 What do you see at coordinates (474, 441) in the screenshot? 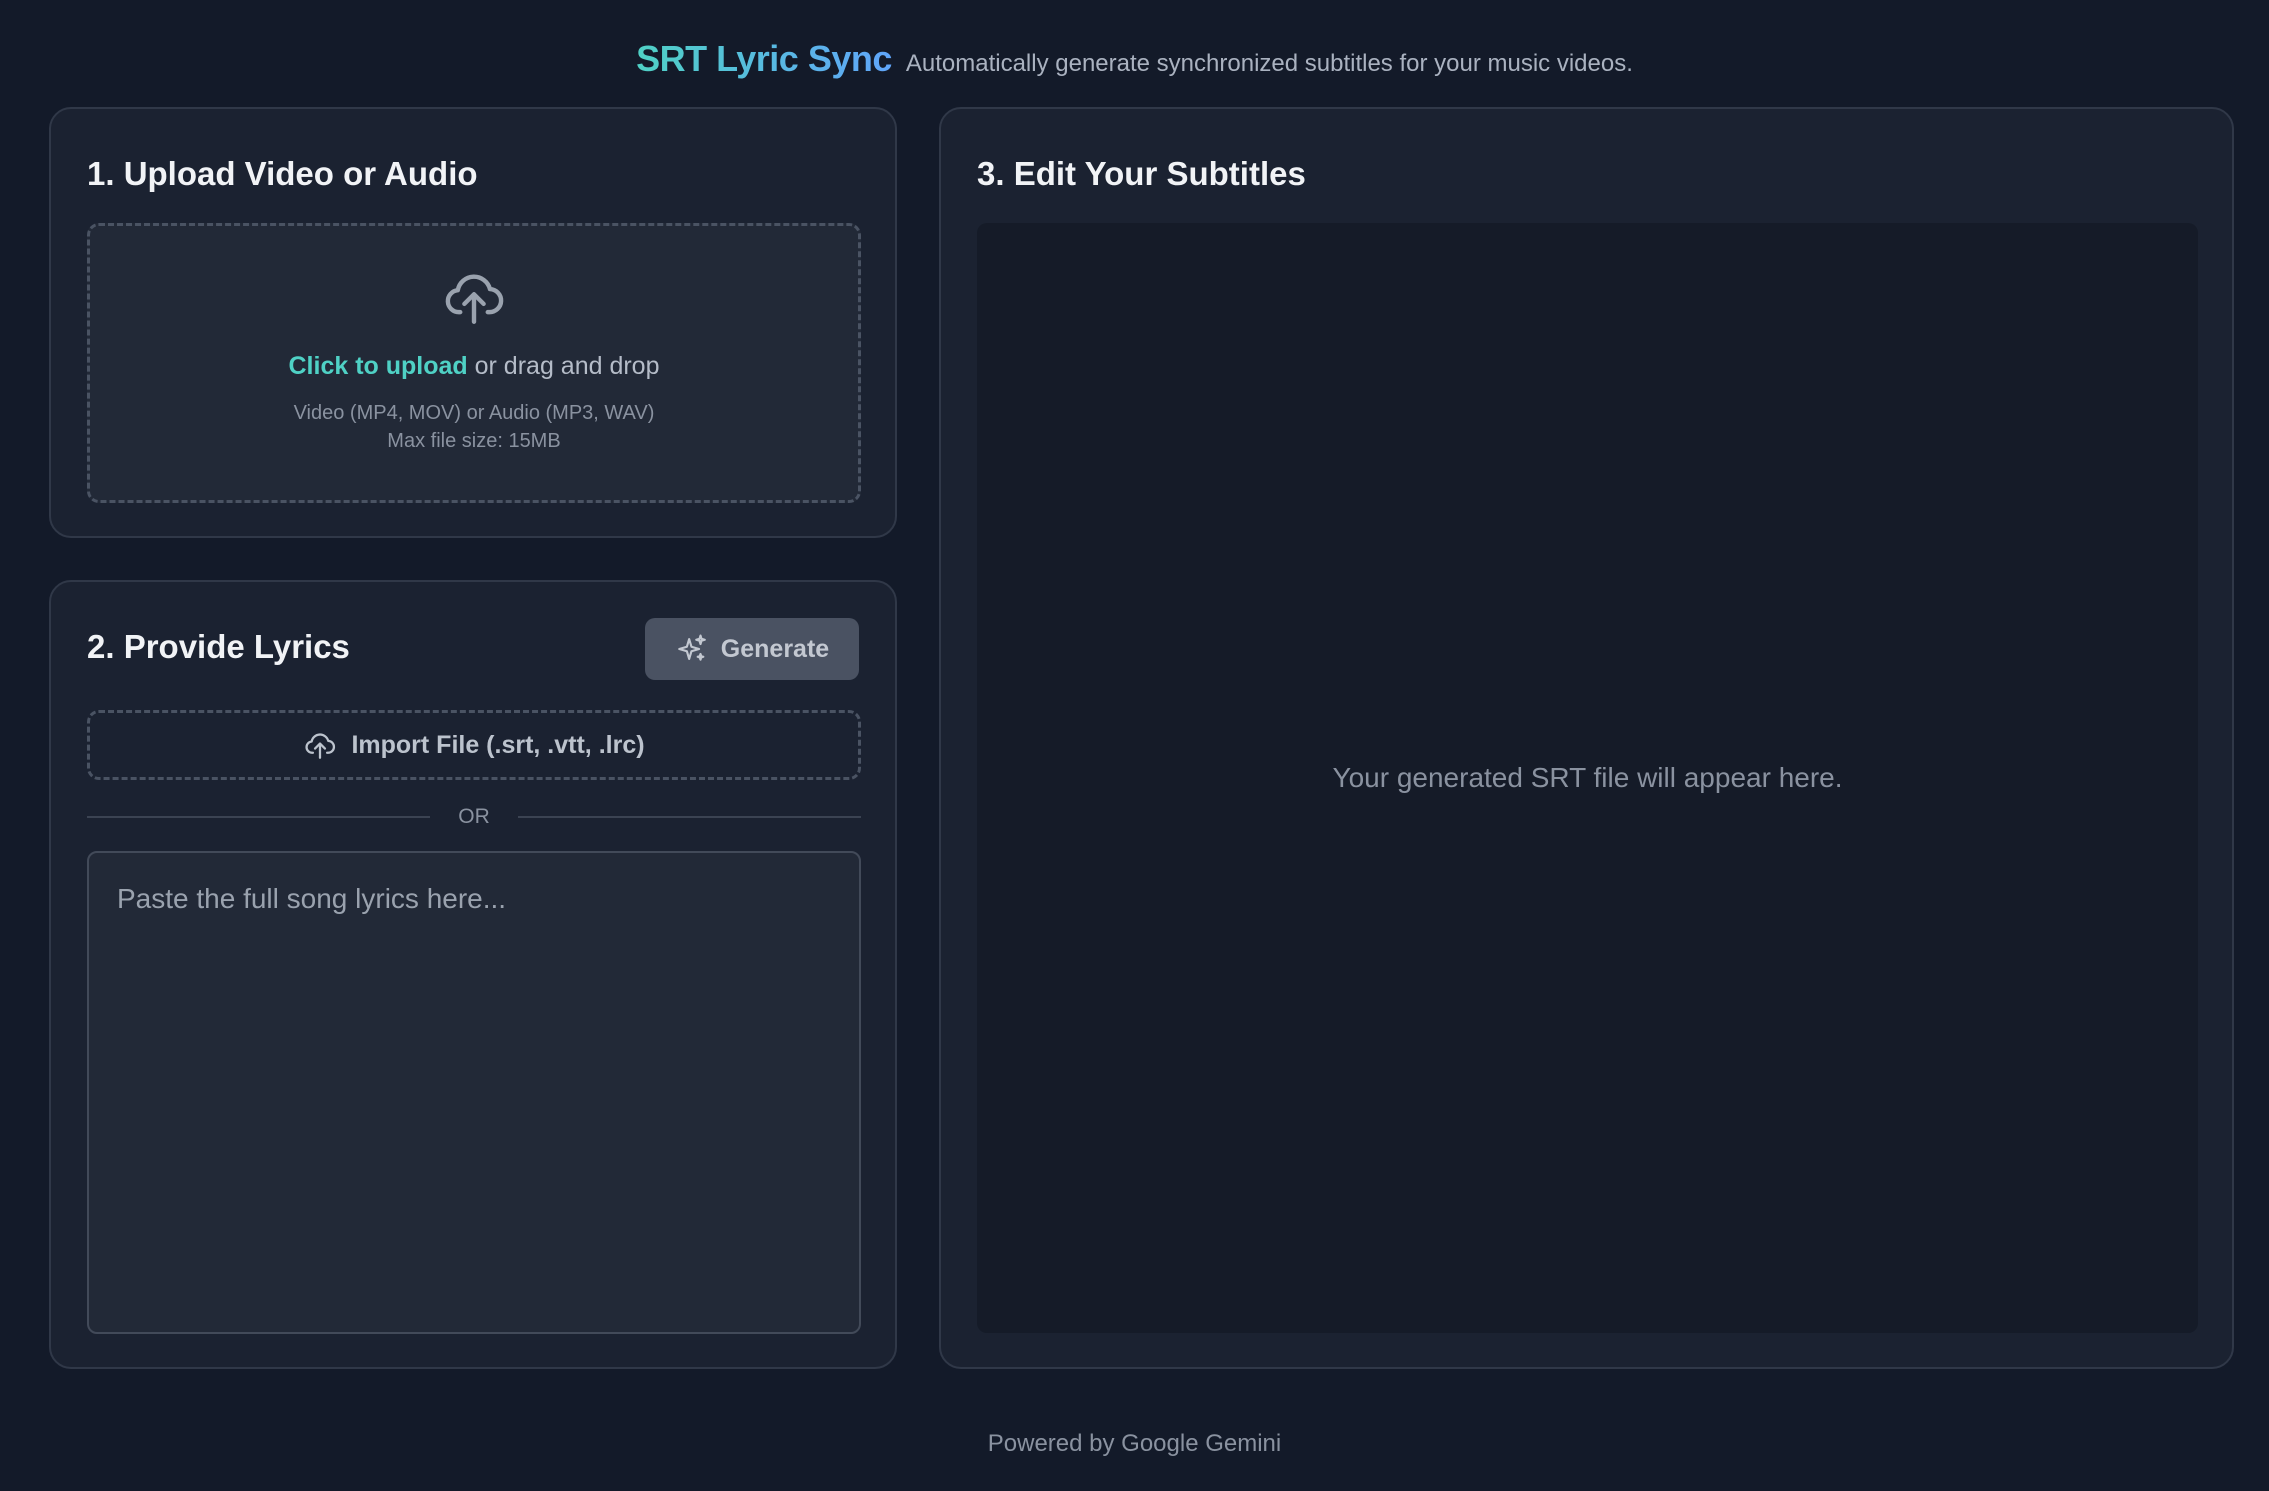
I see `upload-max-size: Max file size: 15MB` at bounding box center [474, 441].